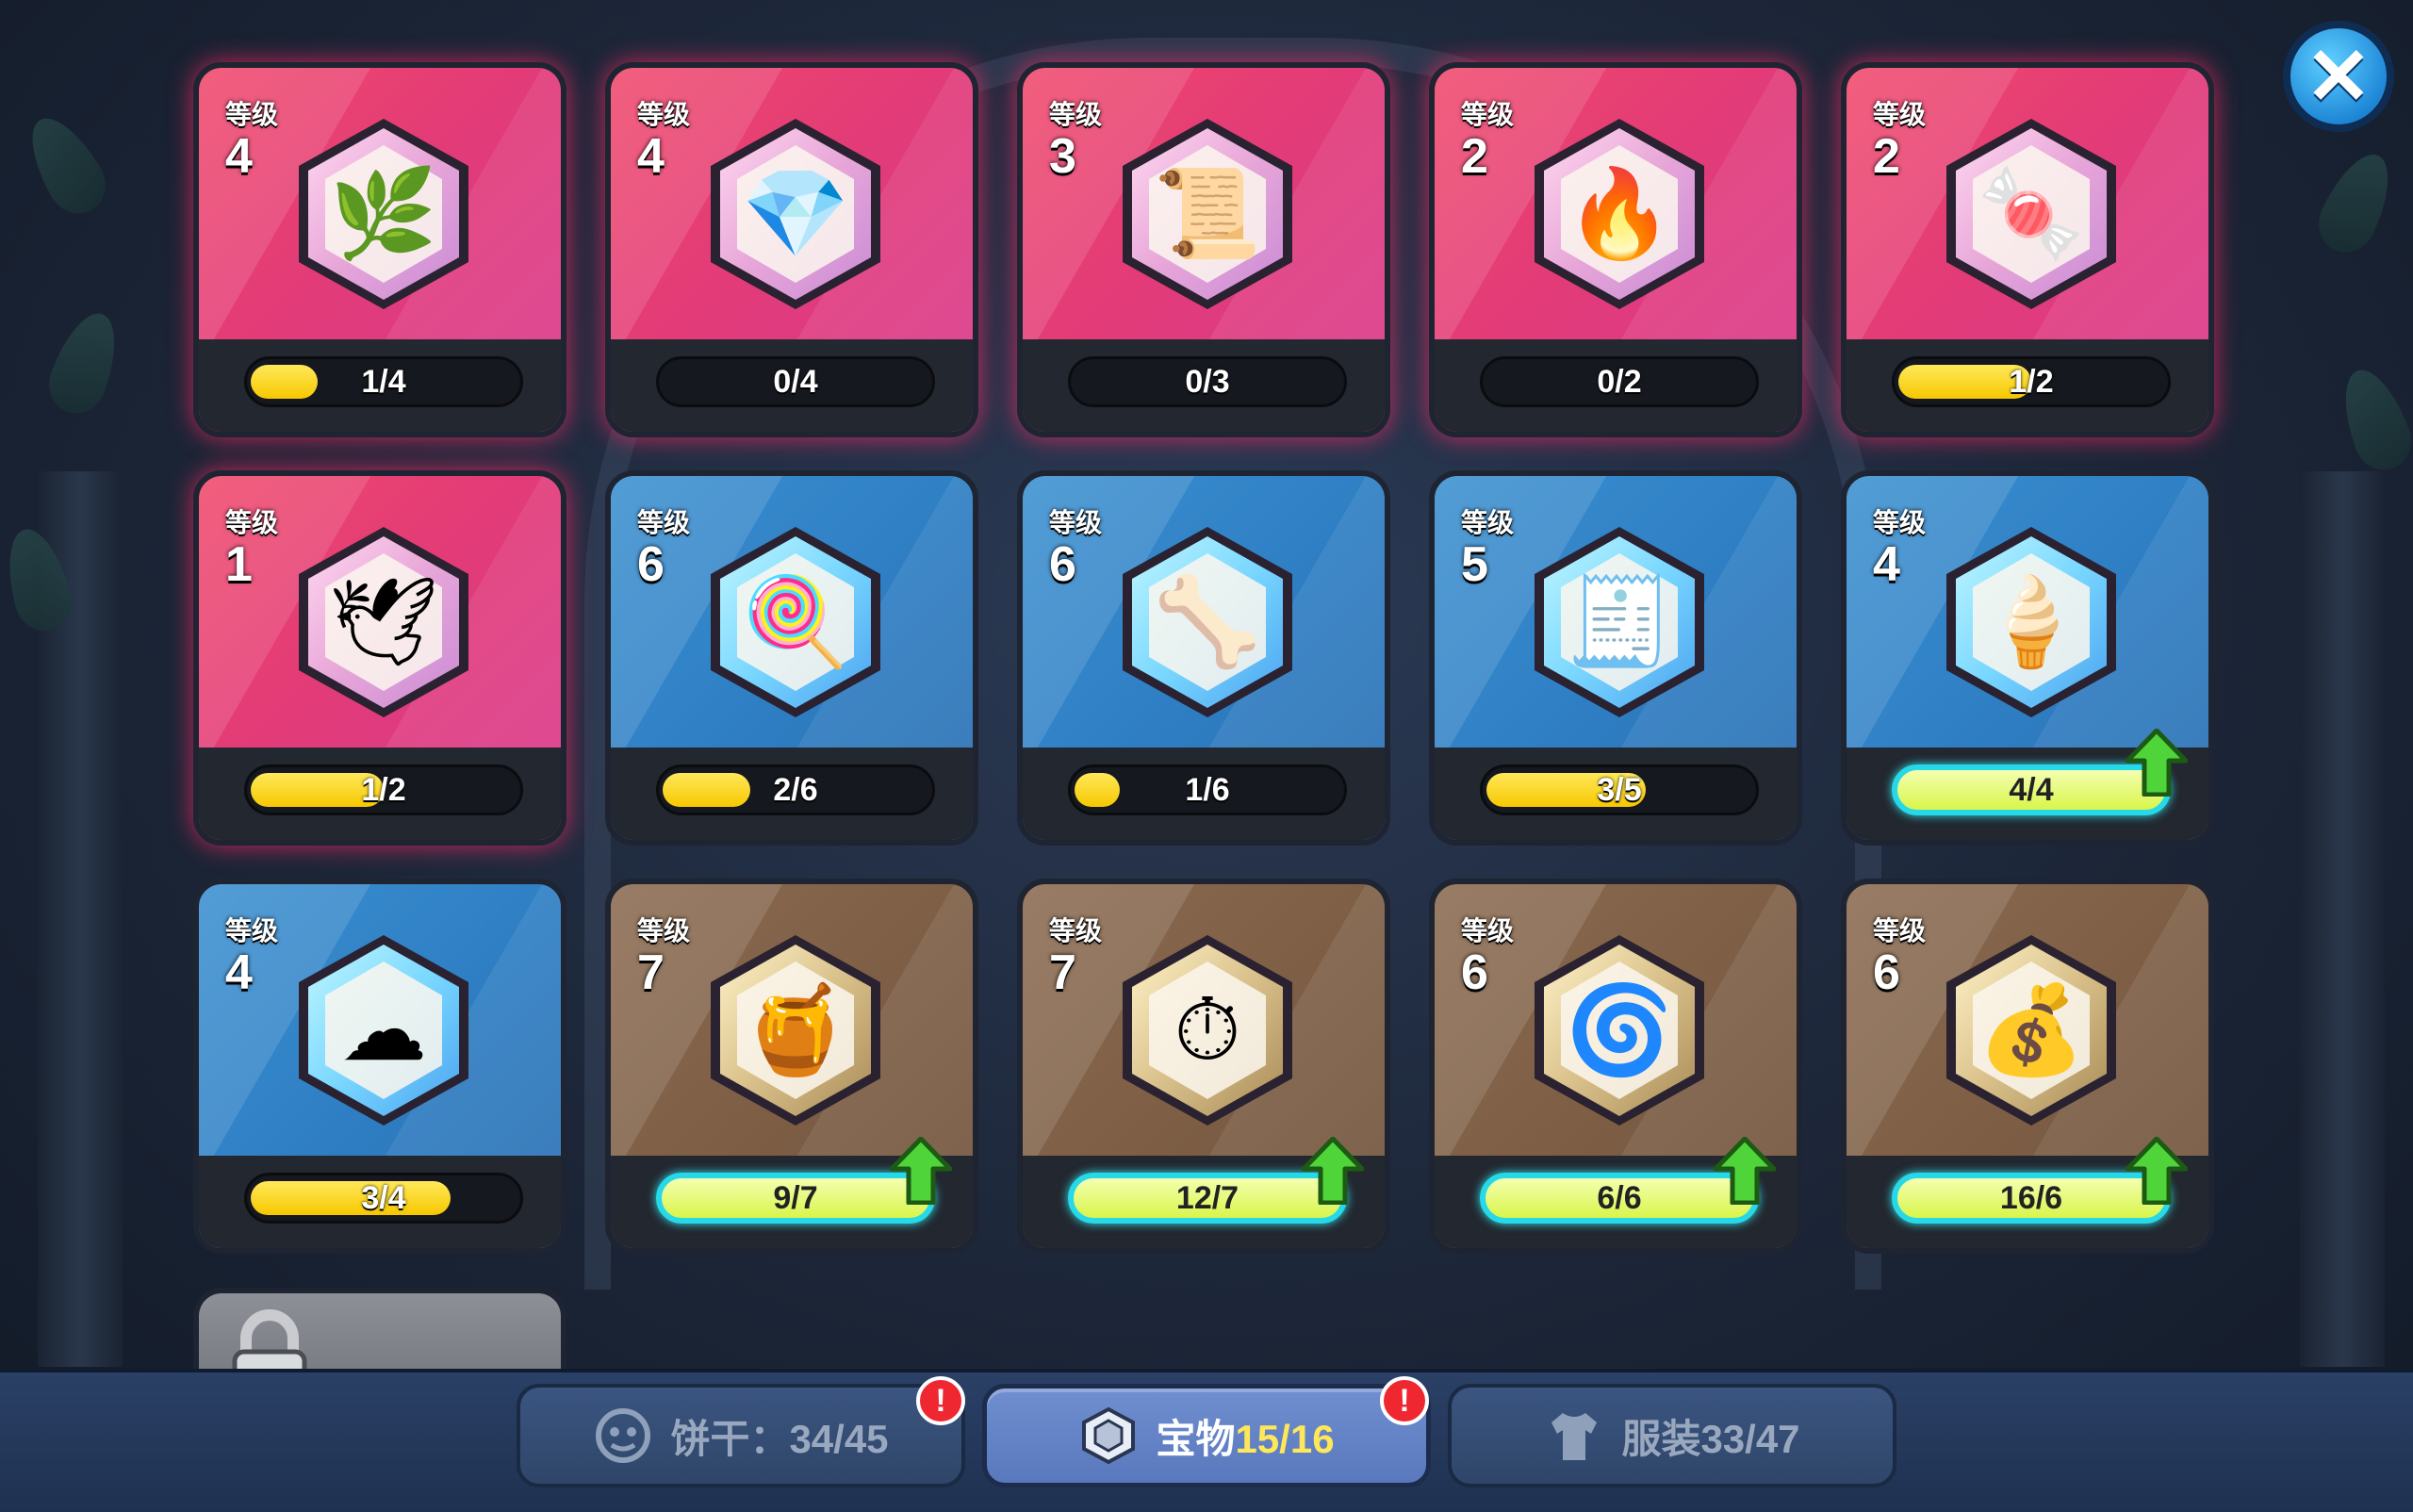 The height and width of the screenshot is (1512, 2413). I want to click on progress-bar: 0/3, so click(1207, 382).